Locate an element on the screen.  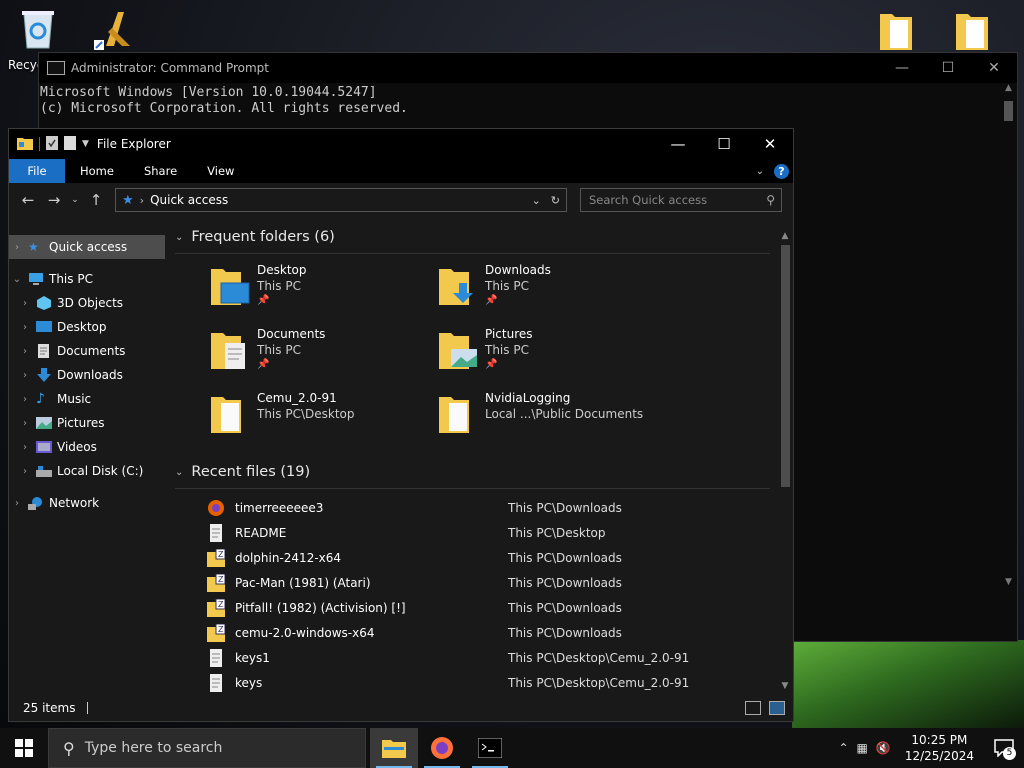
taskbar-search-box: ⚲ Type here to search is located at coordinates (207, 748).